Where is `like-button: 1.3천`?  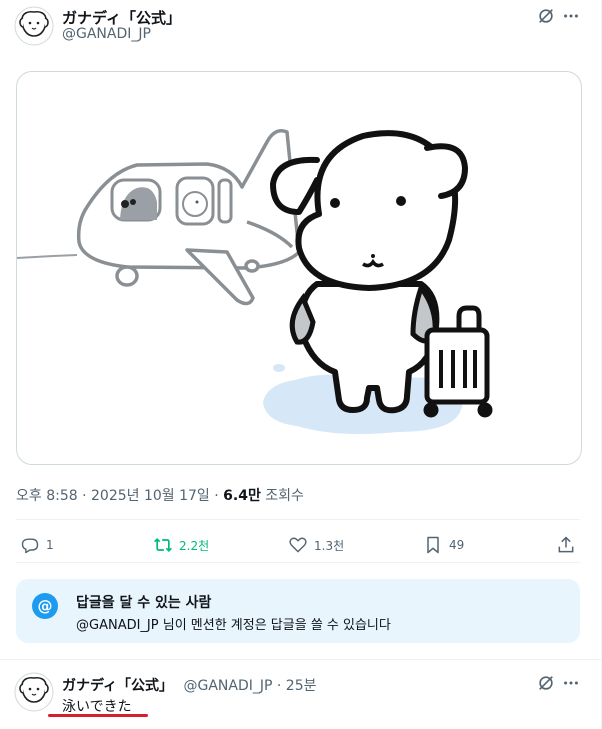 like-button: 1.3천 is located at coordinates (316, 545).